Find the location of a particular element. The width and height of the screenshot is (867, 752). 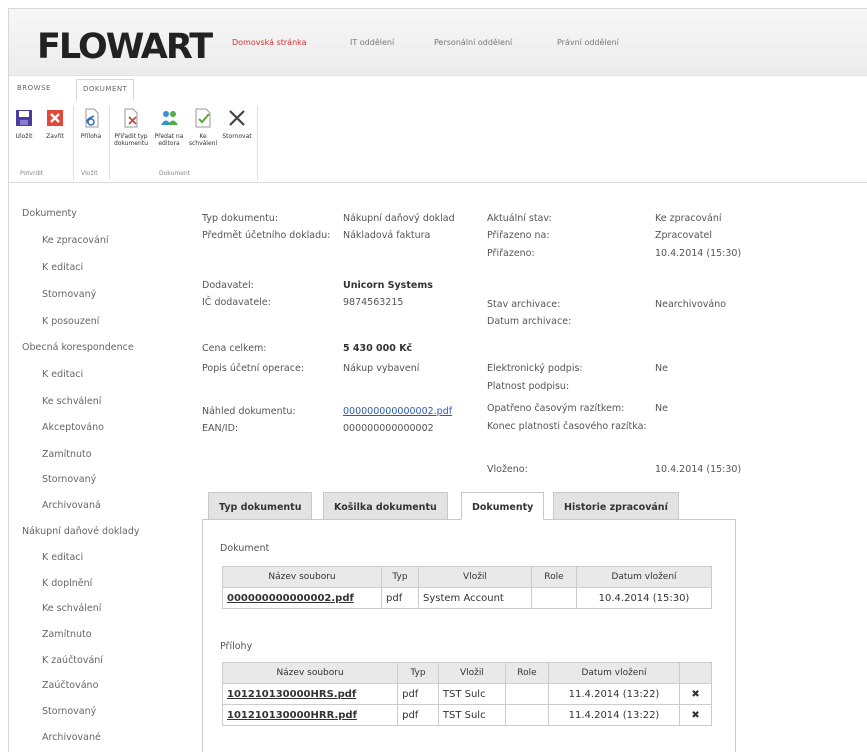

group-label-vlozit: Vložit is located at coordinates (89, 173).